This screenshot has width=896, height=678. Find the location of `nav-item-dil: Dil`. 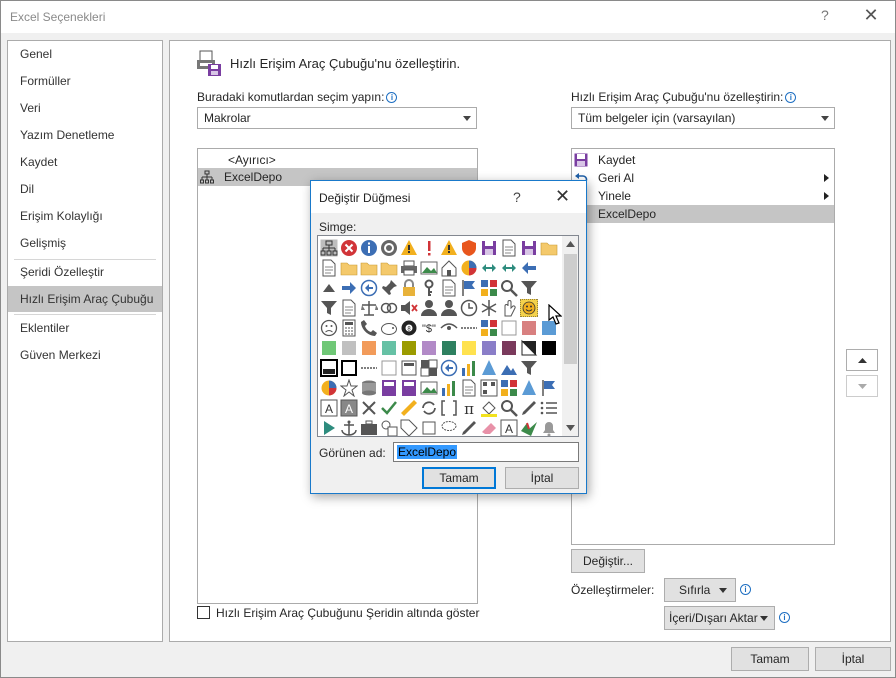

nav-item-dil: Dil is located at coordinates (85, 189).